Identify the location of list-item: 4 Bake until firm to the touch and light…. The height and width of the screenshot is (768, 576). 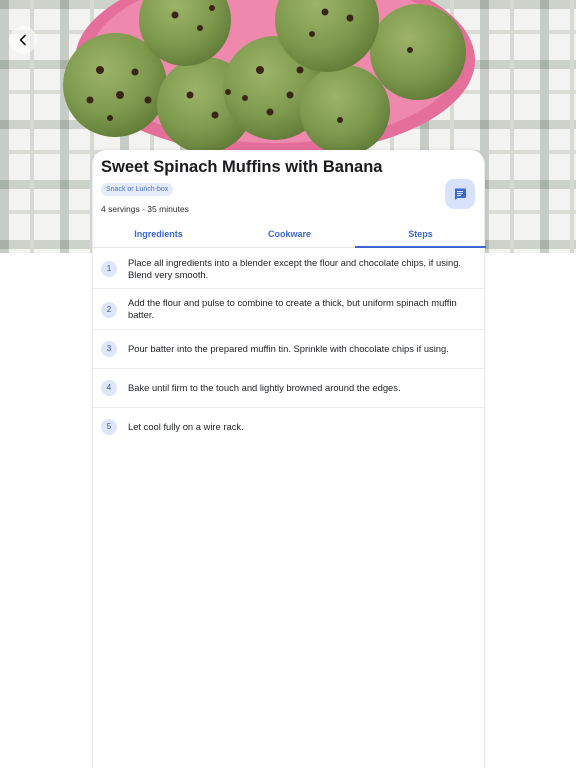
(289, 388).